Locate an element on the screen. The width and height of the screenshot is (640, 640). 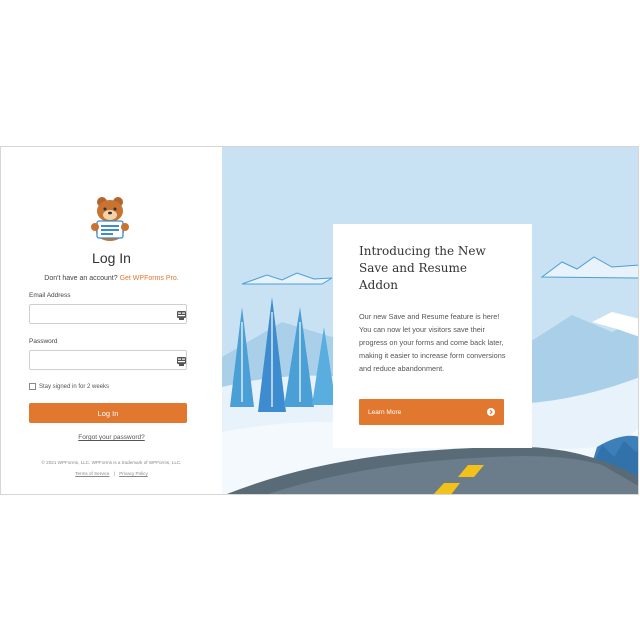
login-button: Log In is located at coordinates (108, 413).